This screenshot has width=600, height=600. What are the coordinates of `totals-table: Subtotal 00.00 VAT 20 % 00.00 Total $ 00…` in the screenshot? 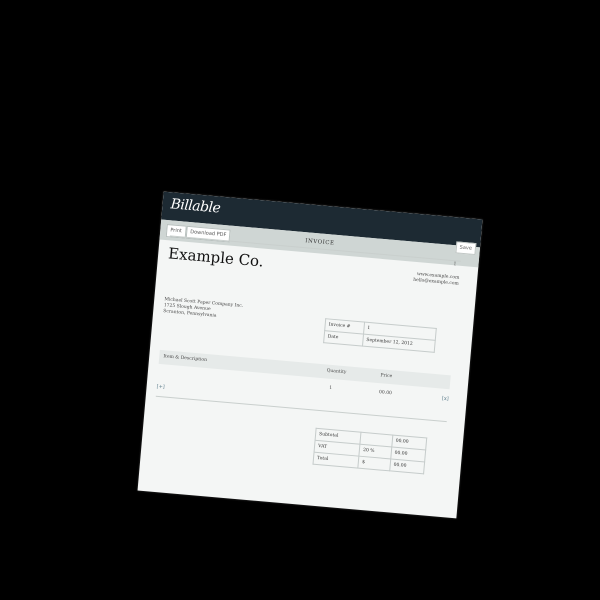 It's located at (369, 451).